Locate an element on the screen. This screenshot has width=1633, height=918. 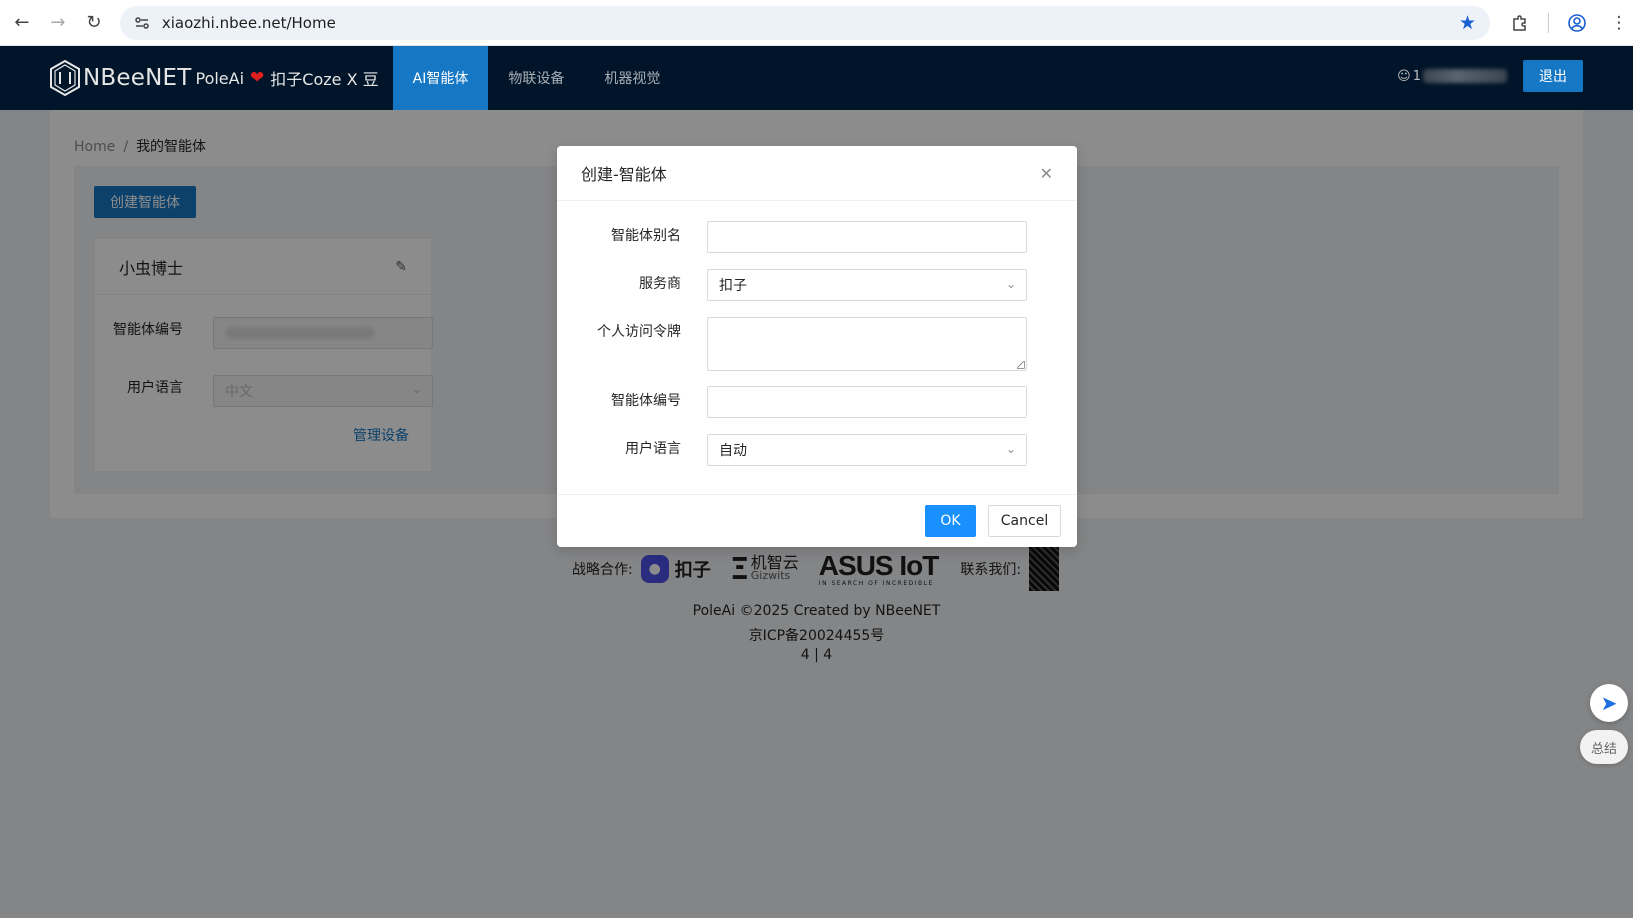
more-menu-icon: ⋮ is located at coordinates (1619, 23).